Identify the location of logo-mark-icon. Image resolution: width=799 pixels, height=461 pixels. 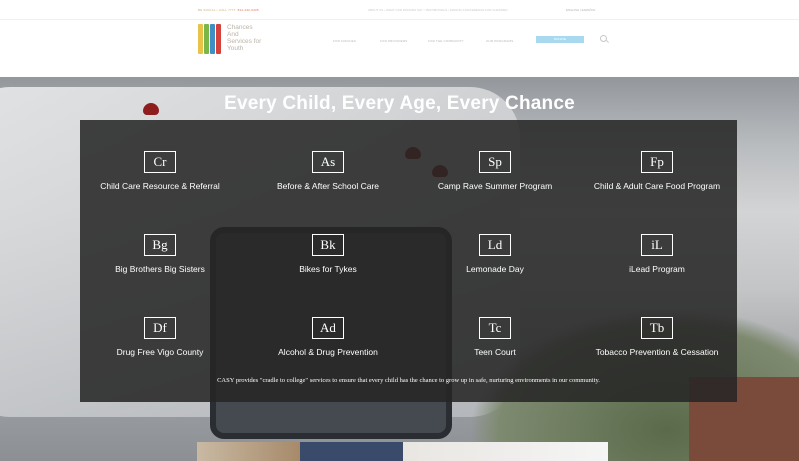
(212, 39).